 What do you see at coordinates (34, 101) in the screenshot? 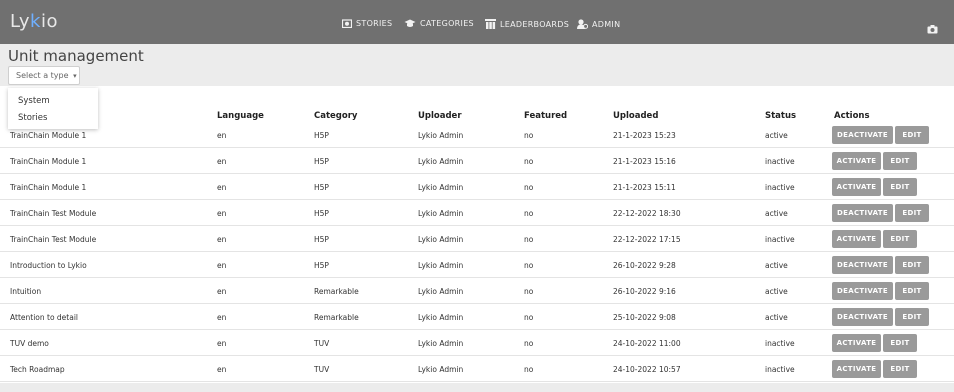
I see `type-option-system: System` at bounding box center [34, 101].